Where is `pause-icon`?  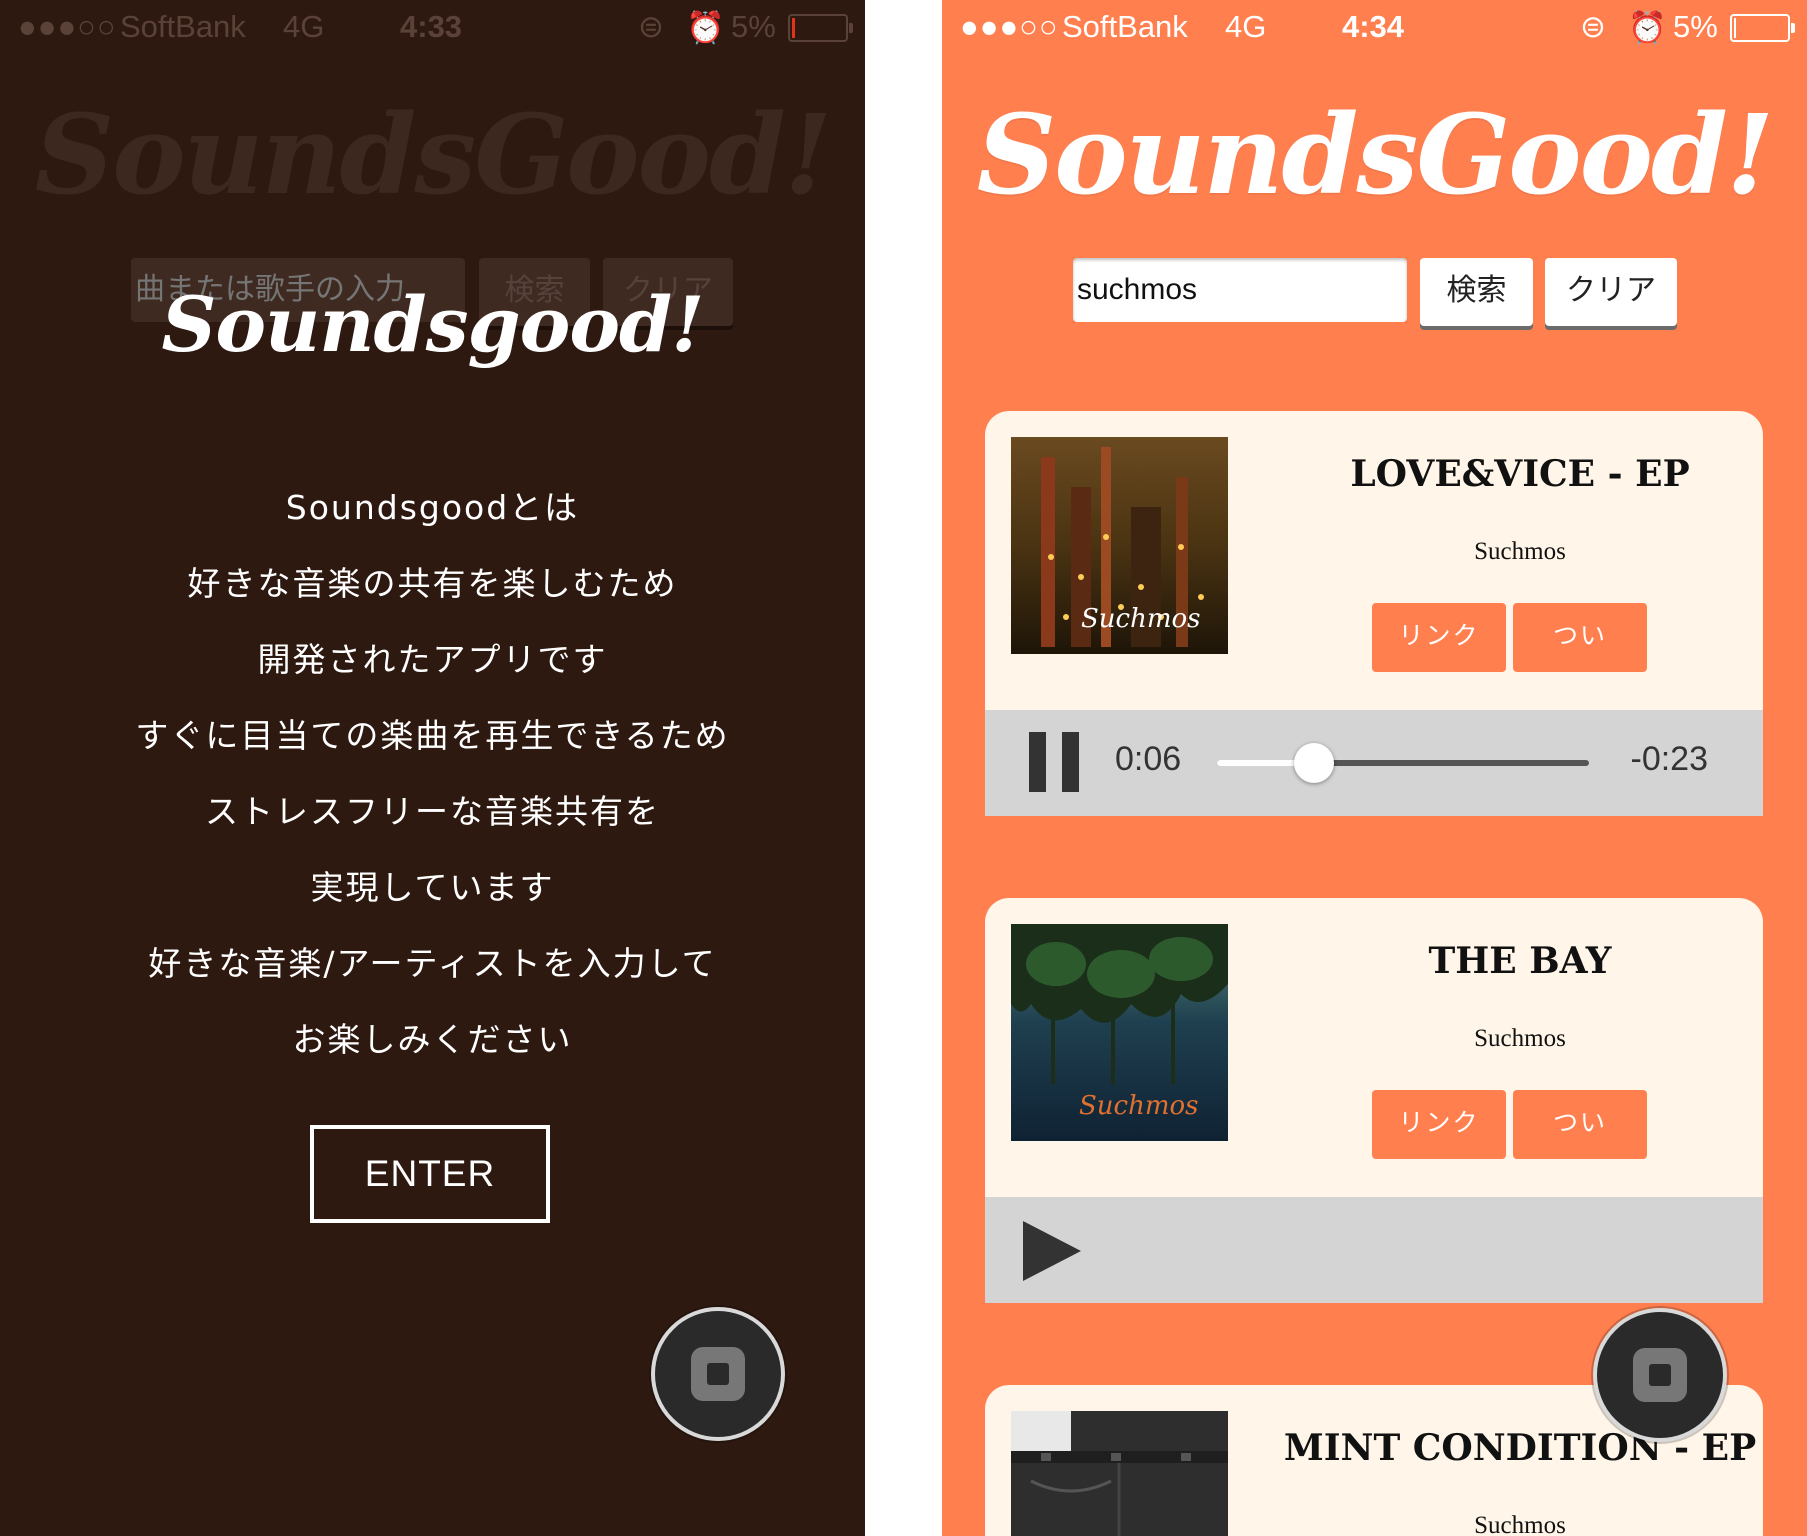 pause-icon is located at coordinates (1054, 762).